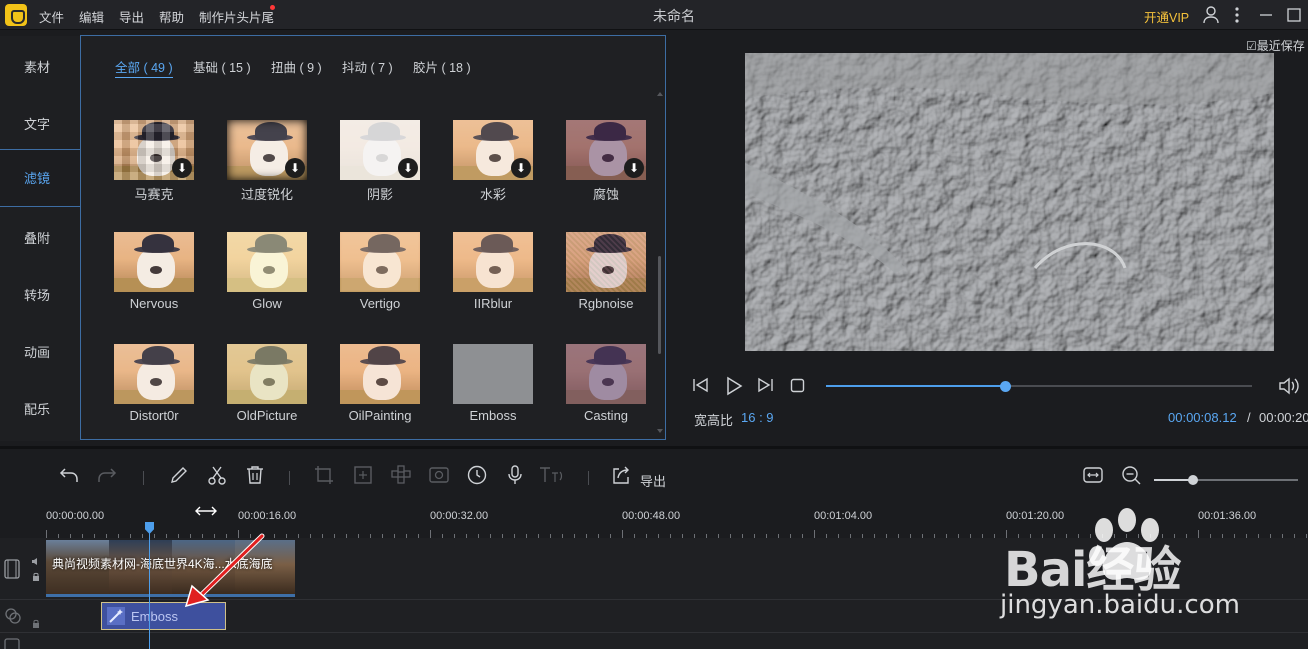 This screenshot has height=649, width=1308. What do you see at coordinates (621, 475) in the screenshot?
I see `export-icon` at bounding box center [621, 475].